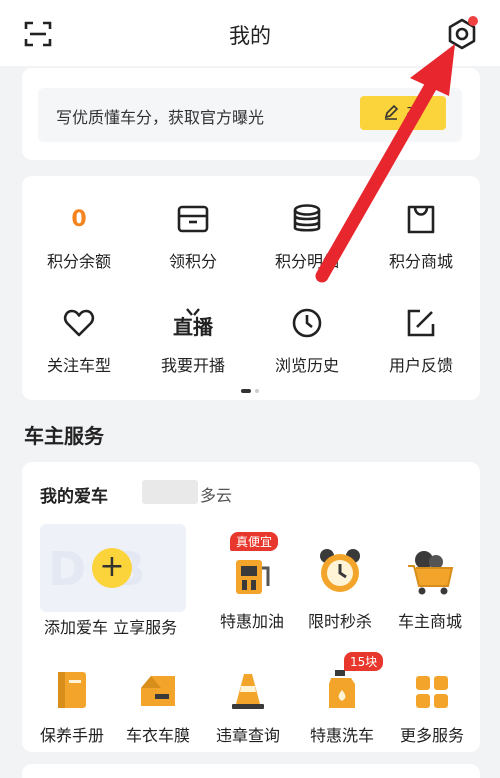  I want to click on browse-history: 浏览历史, so click(307, 341).